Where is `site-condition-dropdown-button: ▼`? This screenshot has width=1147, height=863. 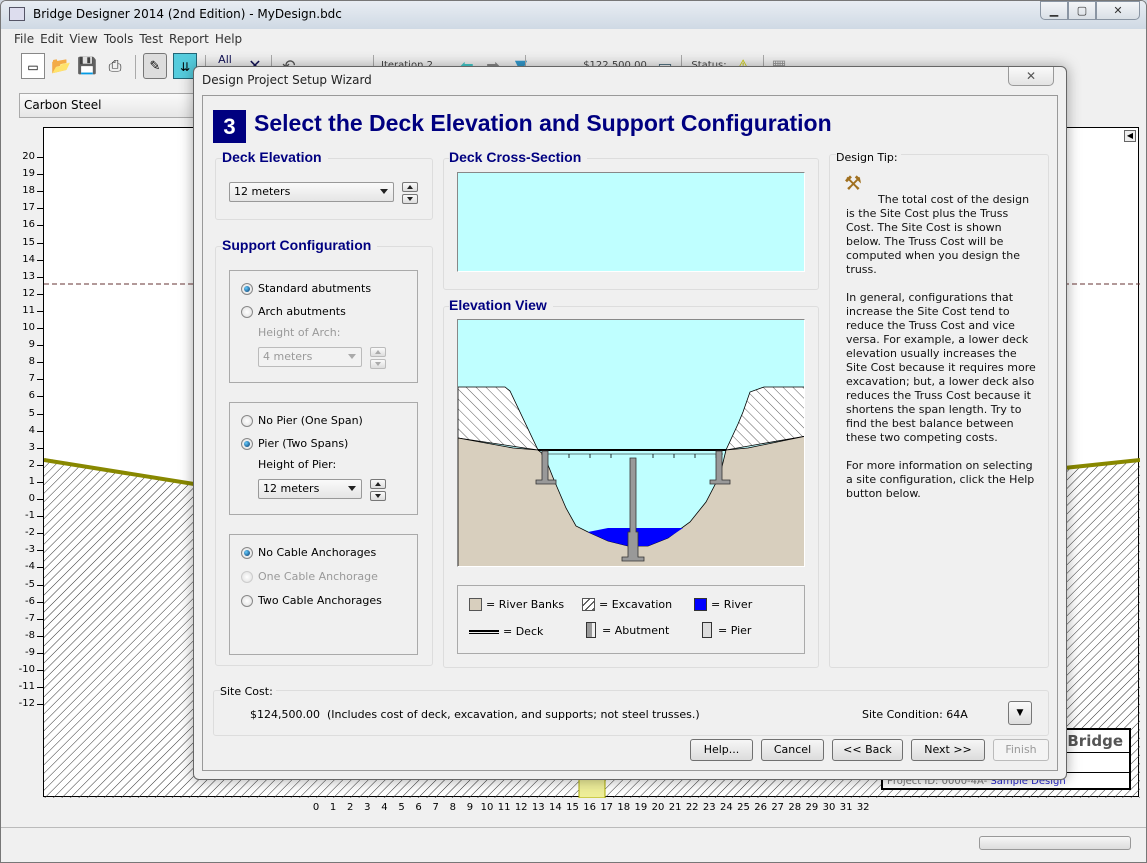 site-condition-dropdown-button: ▼ is located at coordinates (1020, 713).